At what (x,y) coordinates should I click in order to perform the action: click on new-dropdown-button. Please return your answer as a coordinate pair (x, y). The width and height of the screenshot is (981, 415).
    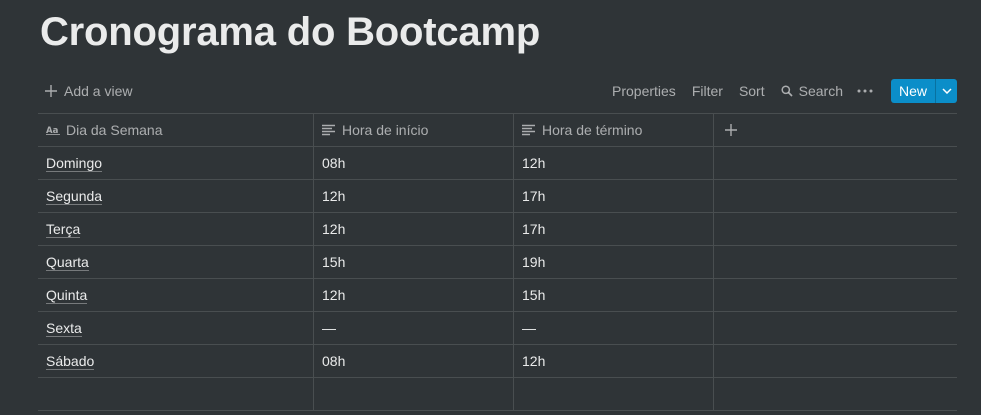
    Looking at the image, I should click on (946, 91).